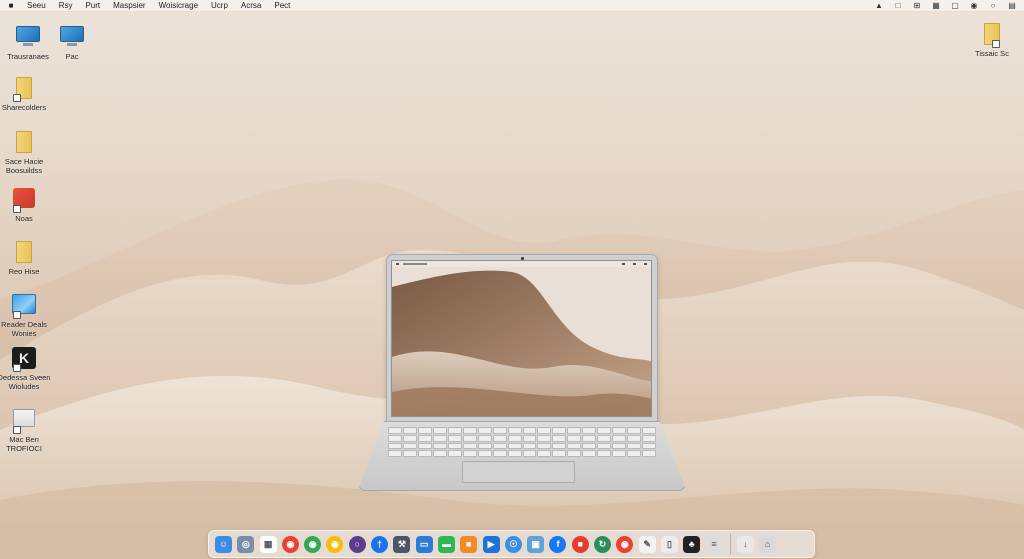 The height and width of the screenshot is (559, 1024). Describe the element at coordinates (518, 472) in the screenshot. I see `laptop-trackpad` at that location.